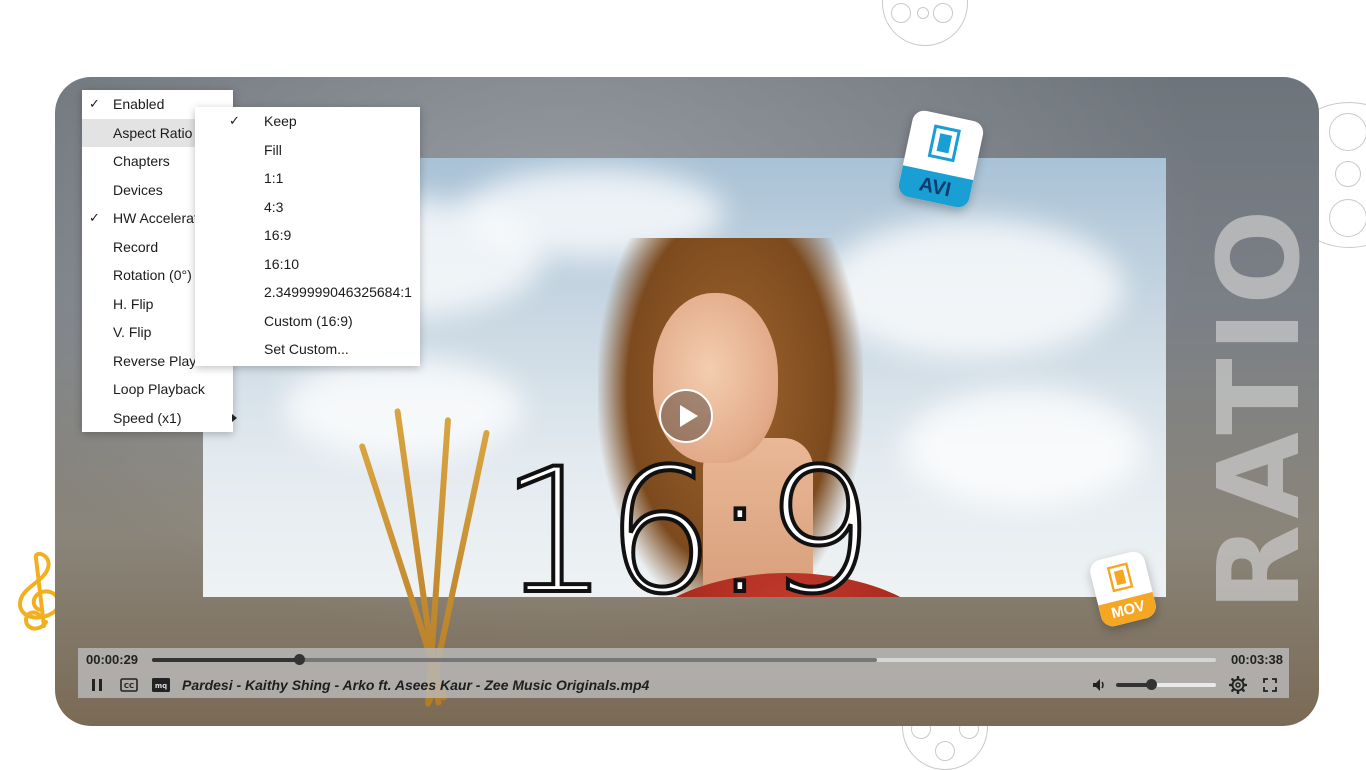  I want to click on total-time: 00:03:38, so click(1256, 659).